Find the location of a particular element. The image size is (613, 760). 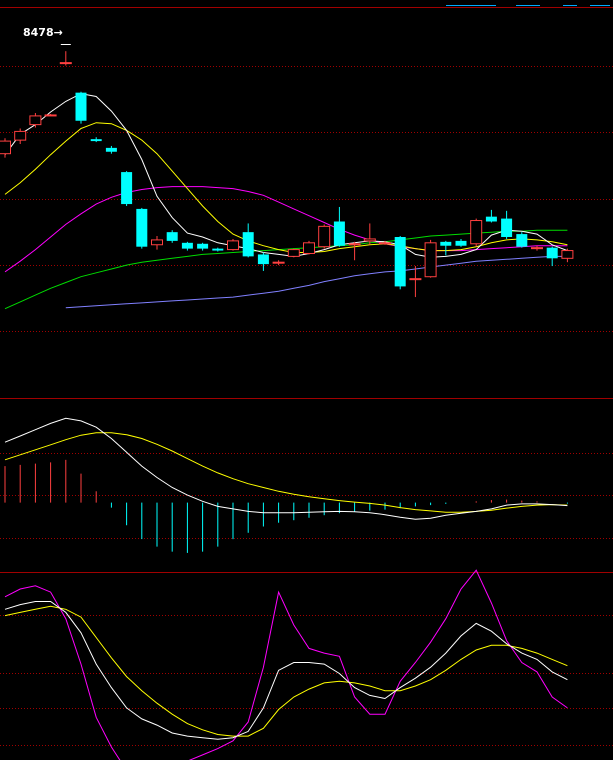

macd-dea-line is located at coordinates (286, 472).